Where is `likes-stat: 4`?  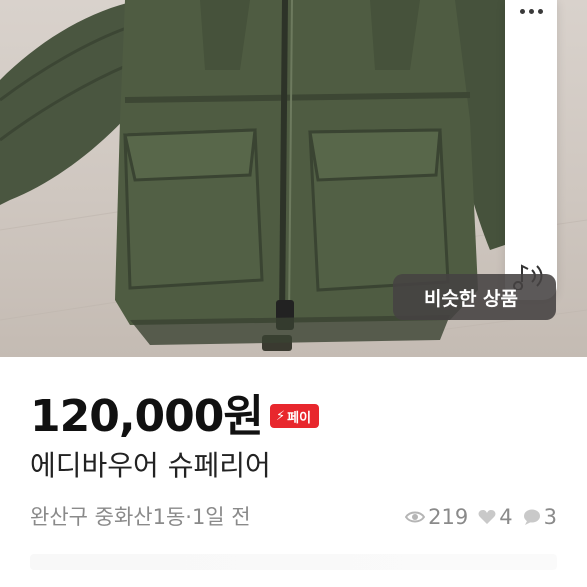
likes-stat: 4 is located at coordinates (495, 517).